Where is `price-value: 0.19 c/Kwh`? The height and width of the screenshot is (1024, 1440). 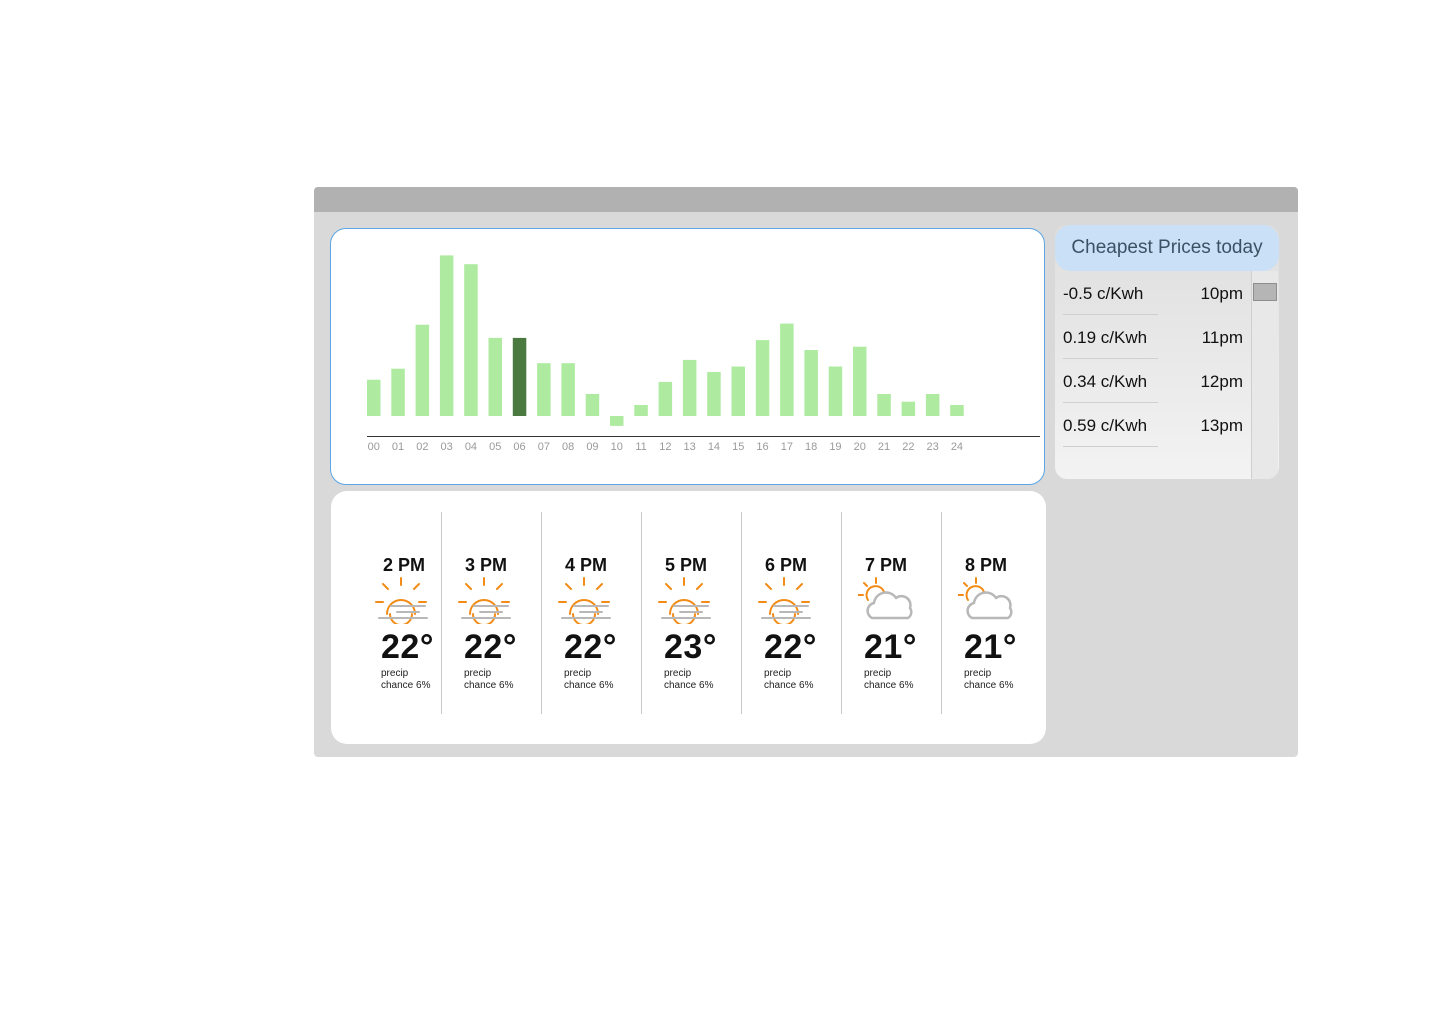
price-value: 0.19 c/Kwh is located at coordinates (1105, 337).